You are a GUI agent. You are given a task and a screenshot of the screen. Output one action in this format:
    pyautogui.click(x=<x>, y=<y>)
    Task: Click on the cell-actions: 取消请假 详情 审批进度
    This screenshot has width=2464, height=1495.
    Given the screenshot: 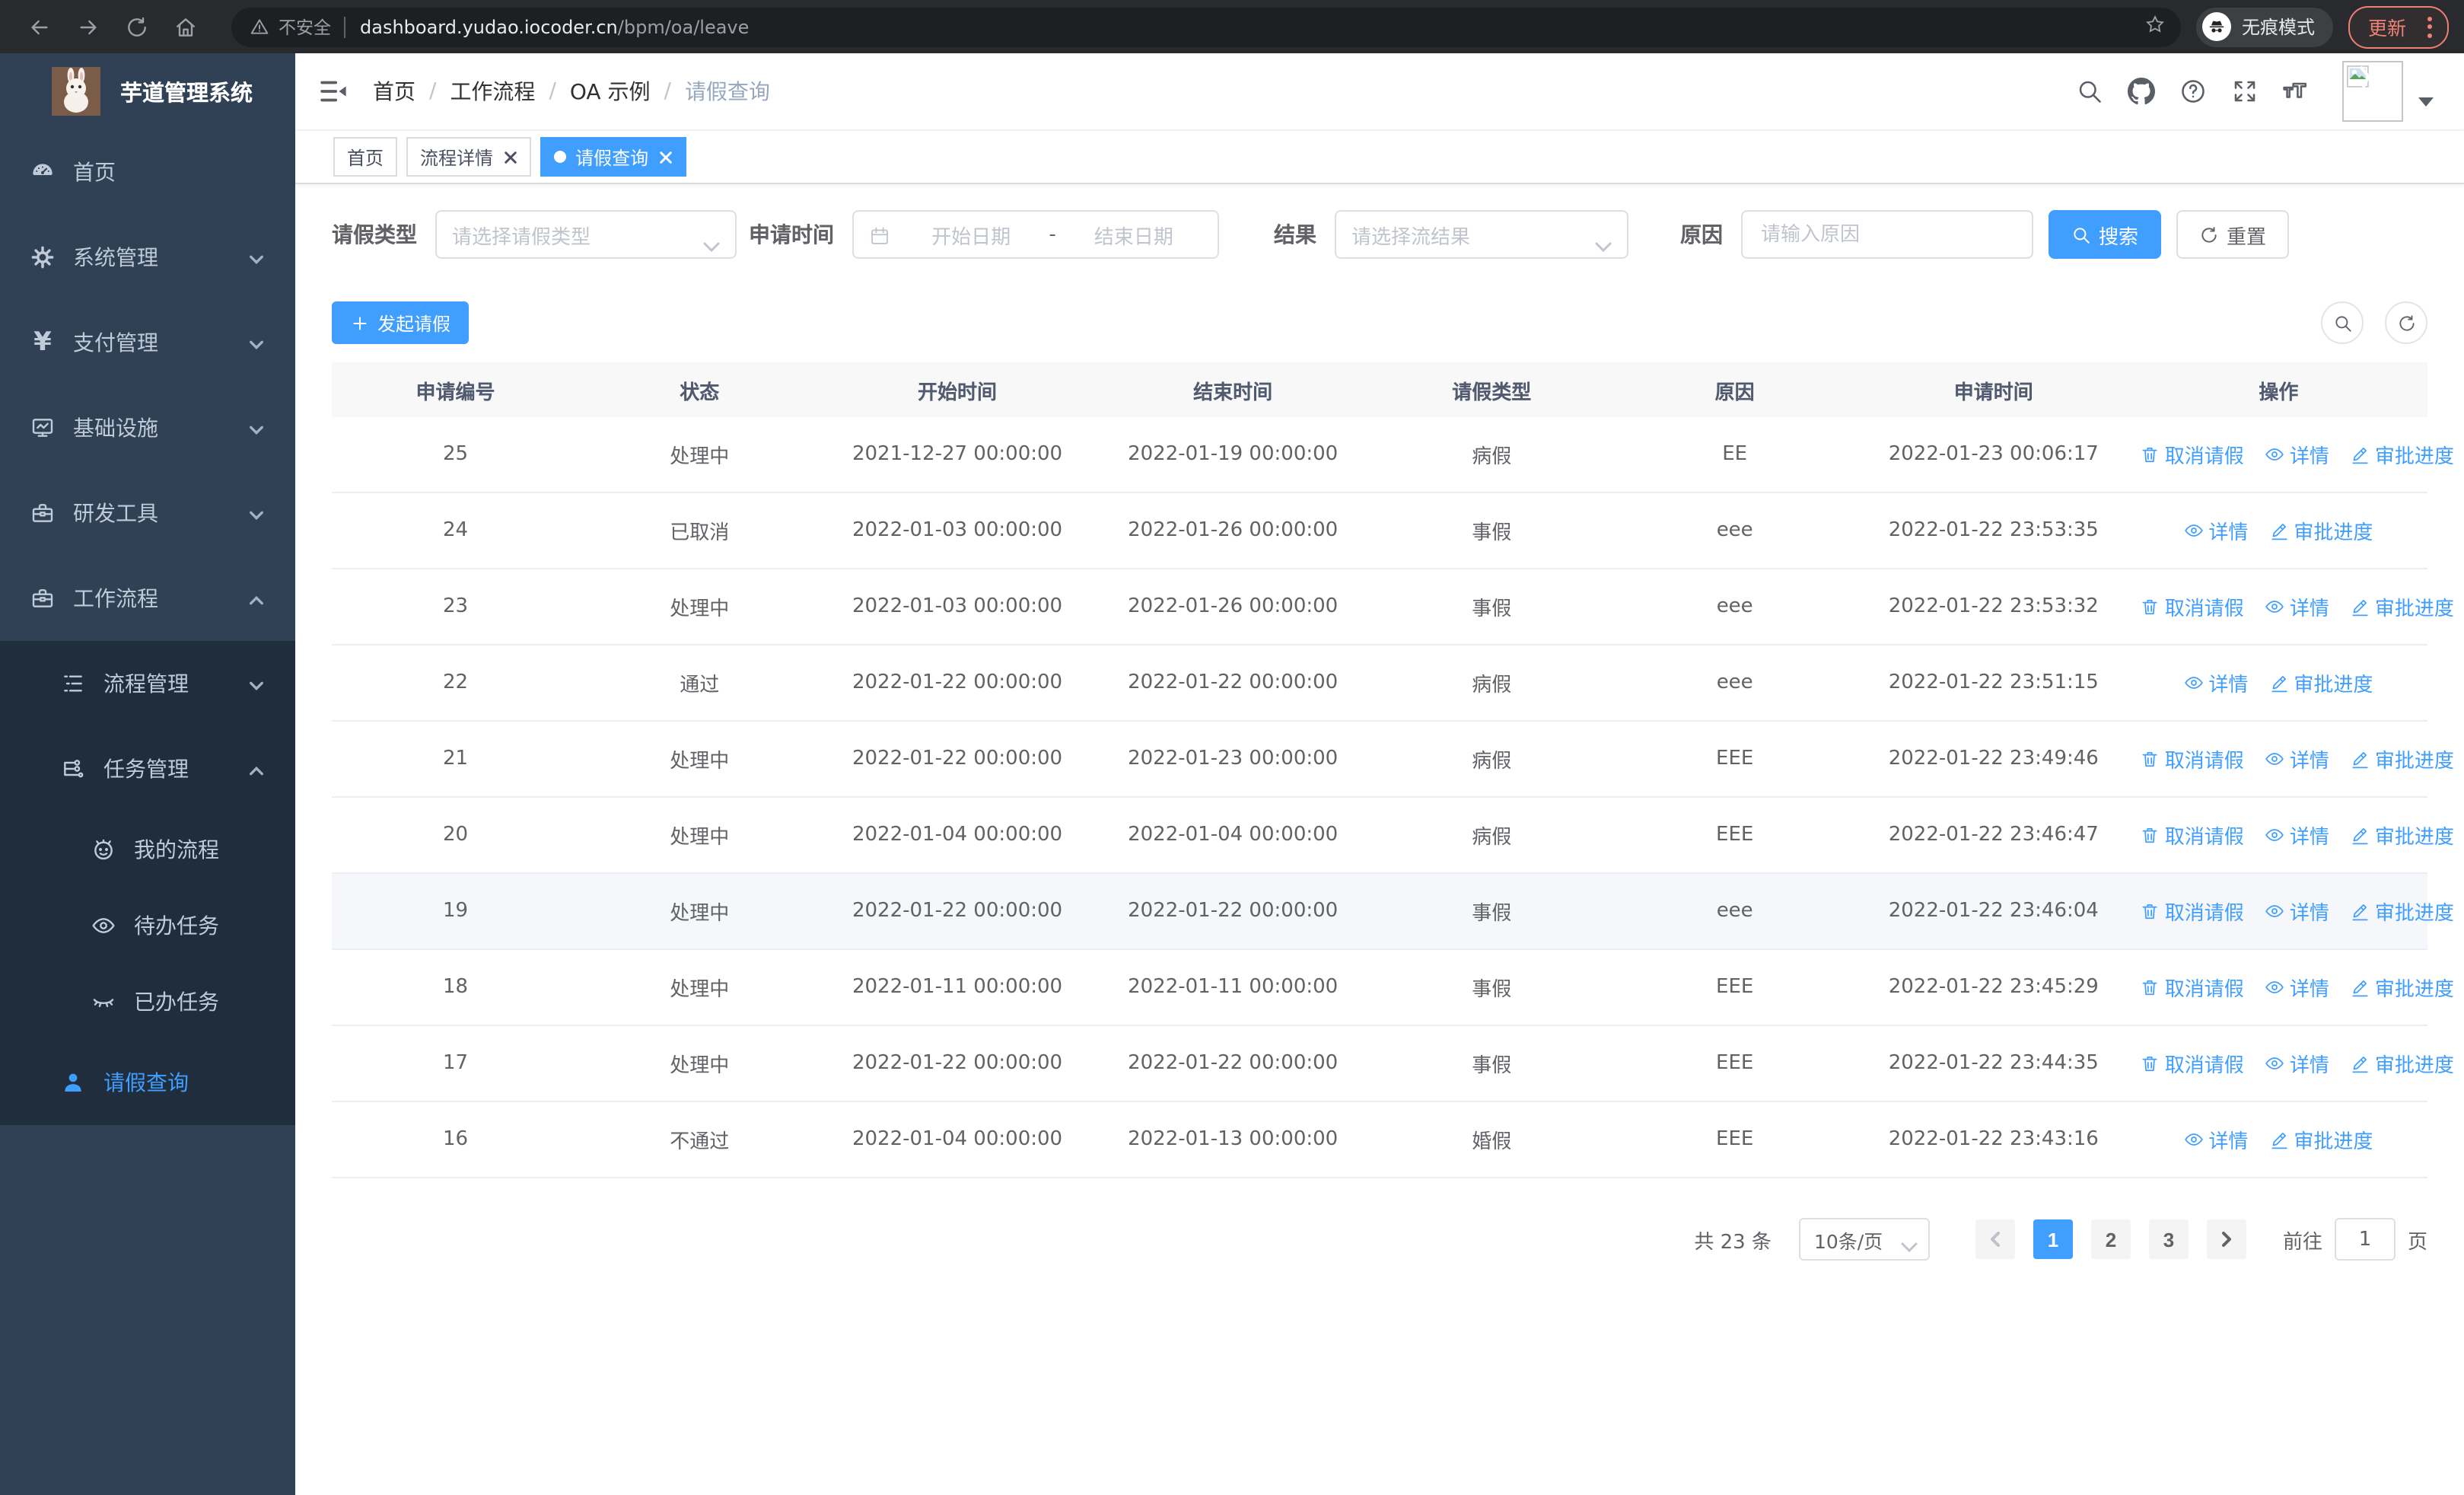 What is the action you would take?
    pyautogui.click(x=2291, y=607)
    